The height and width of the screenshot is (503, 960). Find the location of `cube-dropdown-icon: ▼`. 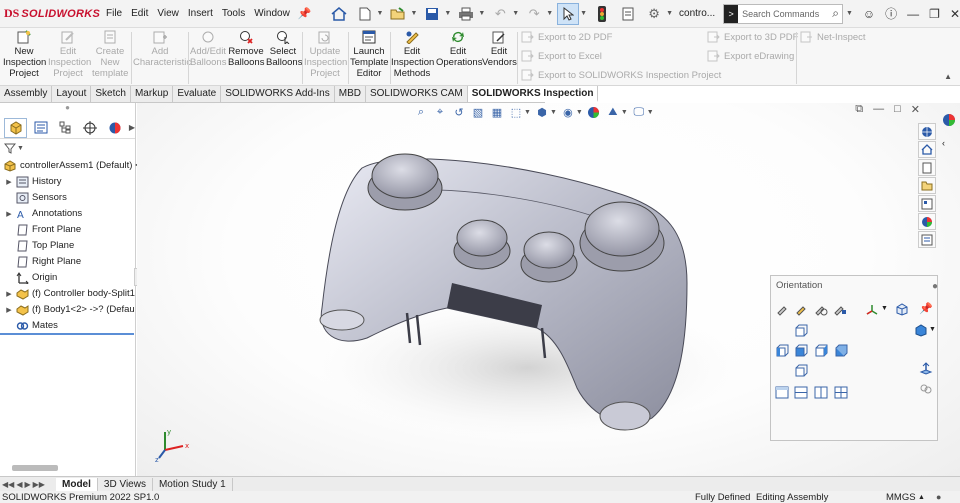

cube-dropdown-icon: ▼ is located at coordinates (932, 329).